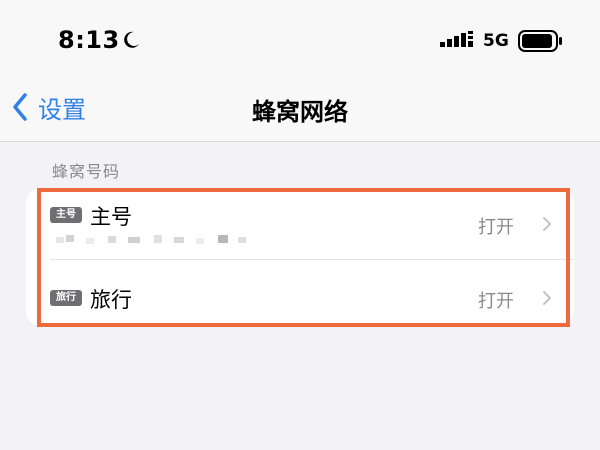  Describe the element at coordinates (540, 41) in the screenshot. I see `battery-icon` at that location.